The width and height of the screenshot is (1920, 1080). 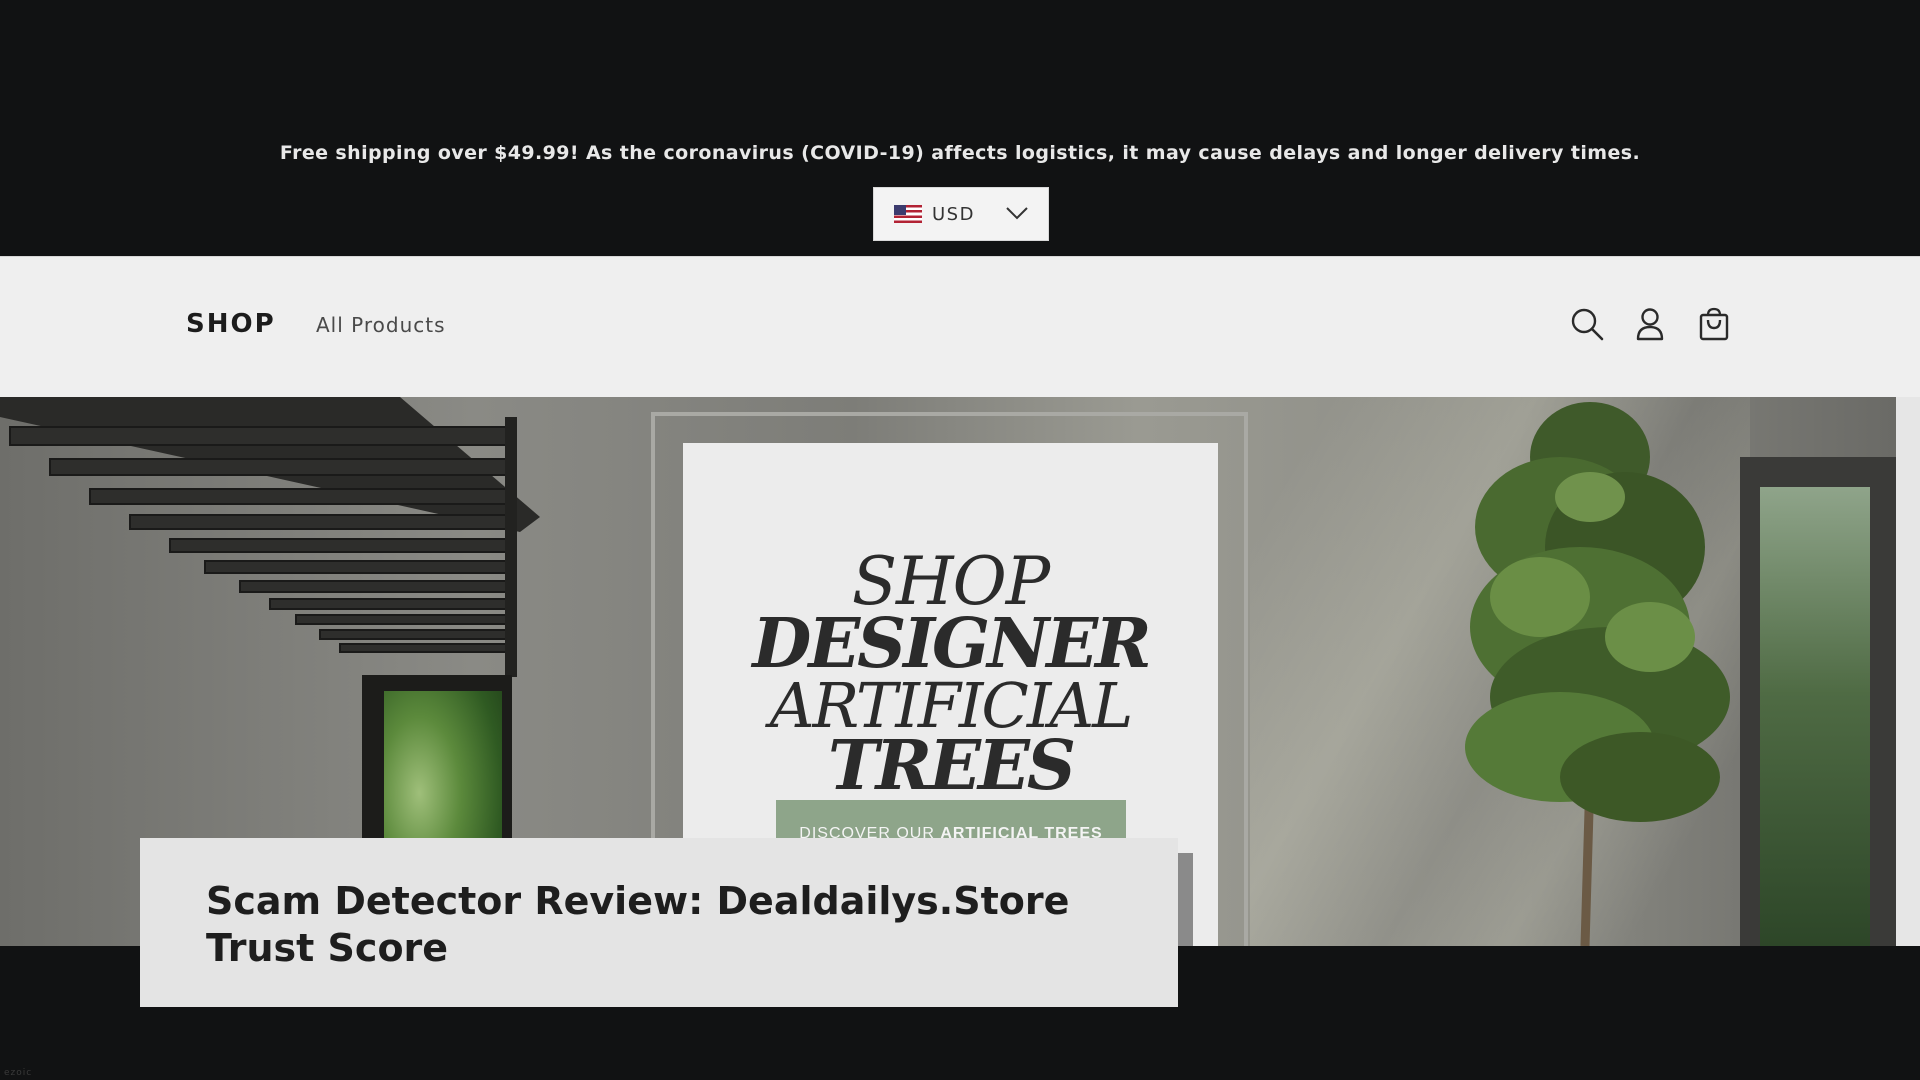 What do you see at coordinates (231, 324) in the screenshot?
I see `site-logo: SHOP` at bounding box center [231, 324].